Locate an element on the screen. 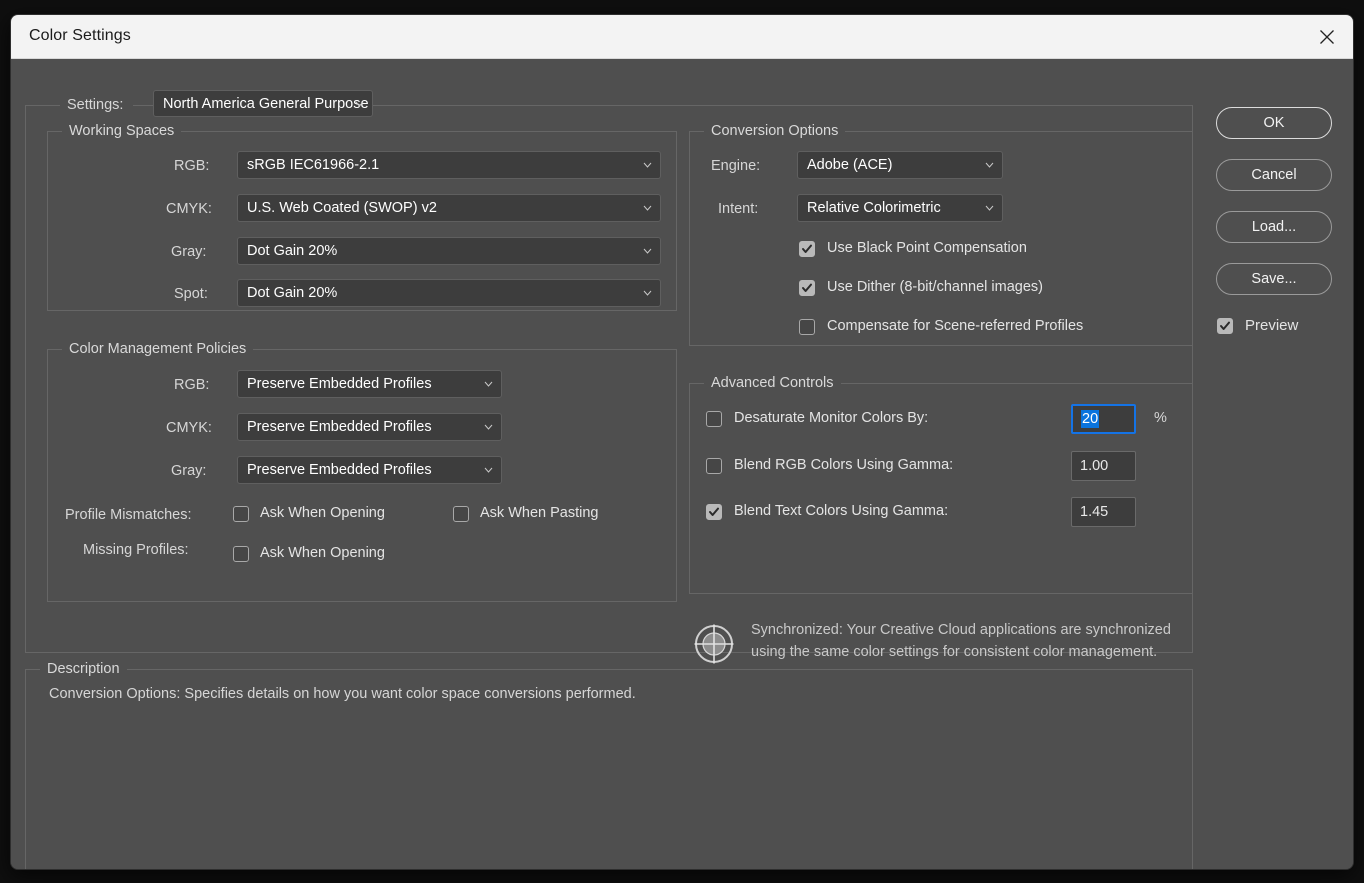 Image resolution: width=1364 pixels, height=883 pixels. working-spaces-legend: Working Spaces is located at coordinates (122, 131).